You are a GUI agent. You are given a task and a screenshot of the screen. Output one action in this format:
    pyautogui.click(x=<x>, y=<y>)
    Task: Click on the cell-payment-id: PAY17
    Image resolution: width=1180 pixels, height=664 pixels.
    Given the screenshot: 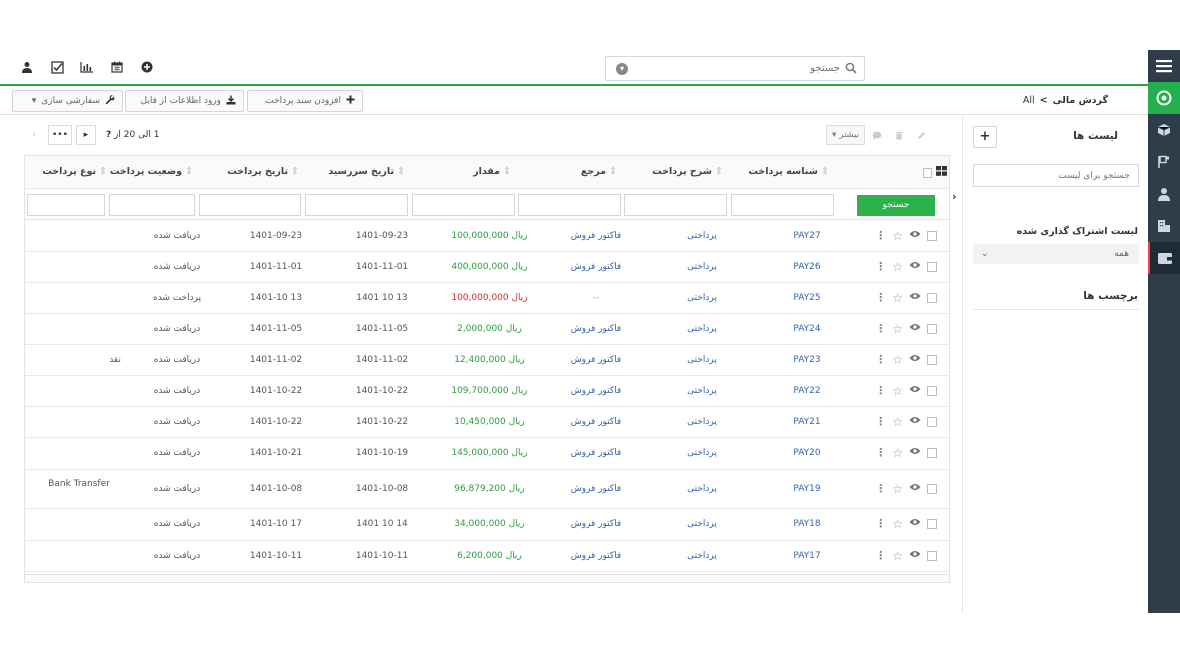 What is the action you would take?
    pyautogui.click(x=807, y=556)
    